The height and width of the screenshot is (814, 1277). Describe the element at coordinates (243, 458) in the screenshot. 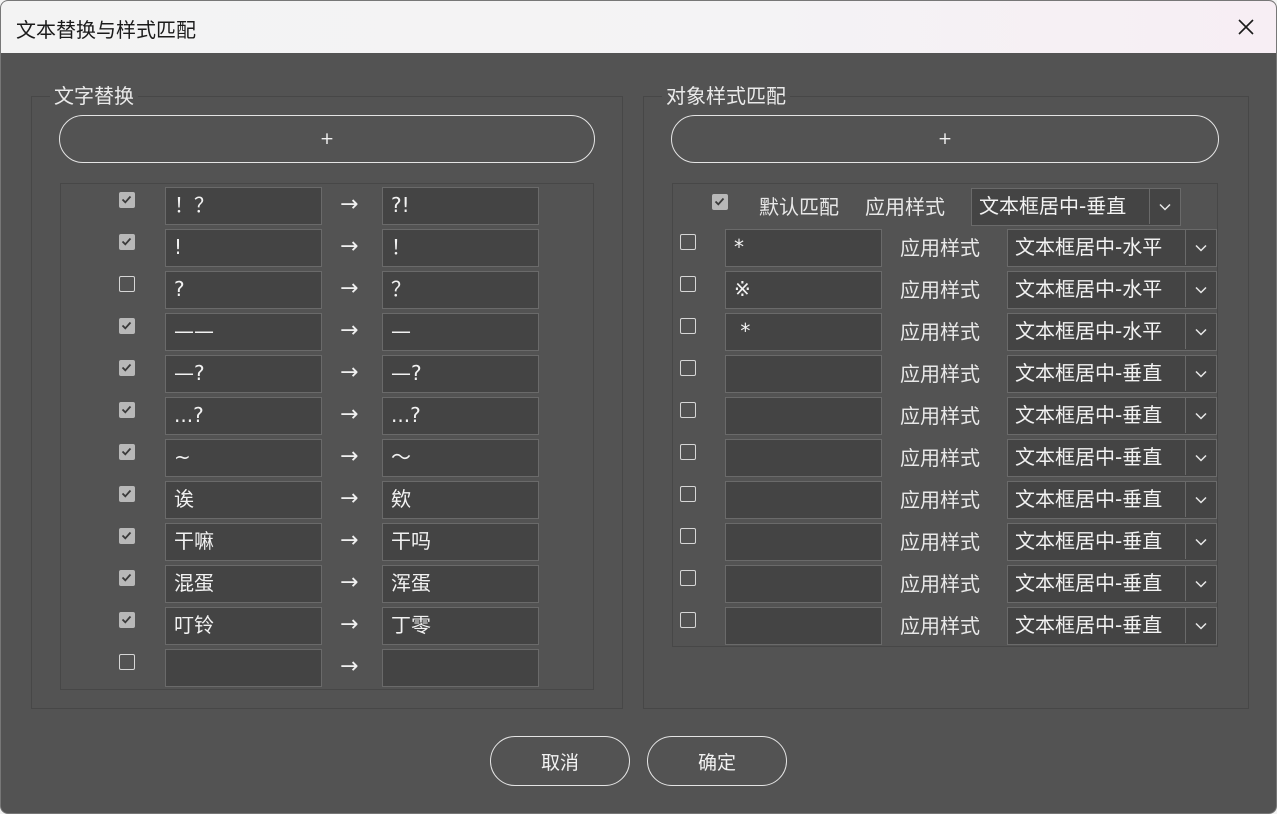

I see `replace-from-input: ~` at that location.